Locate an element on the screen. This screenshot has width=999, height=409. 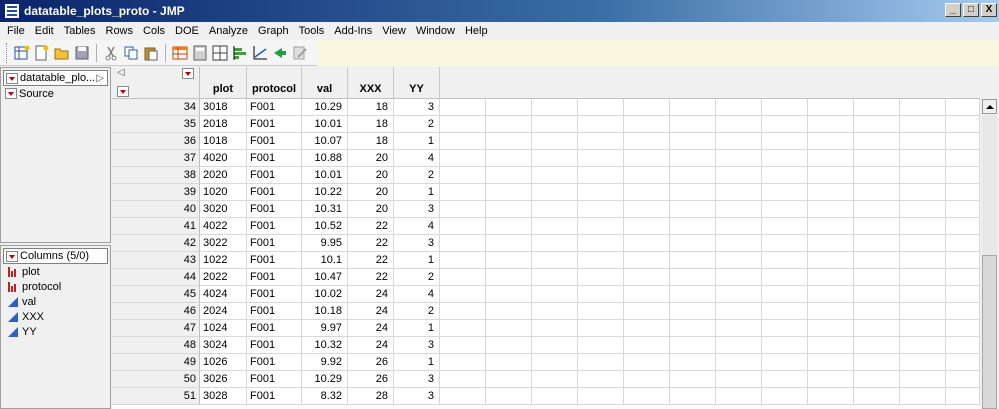
cell-xxx: 24 is located at coordinates (371, 311).